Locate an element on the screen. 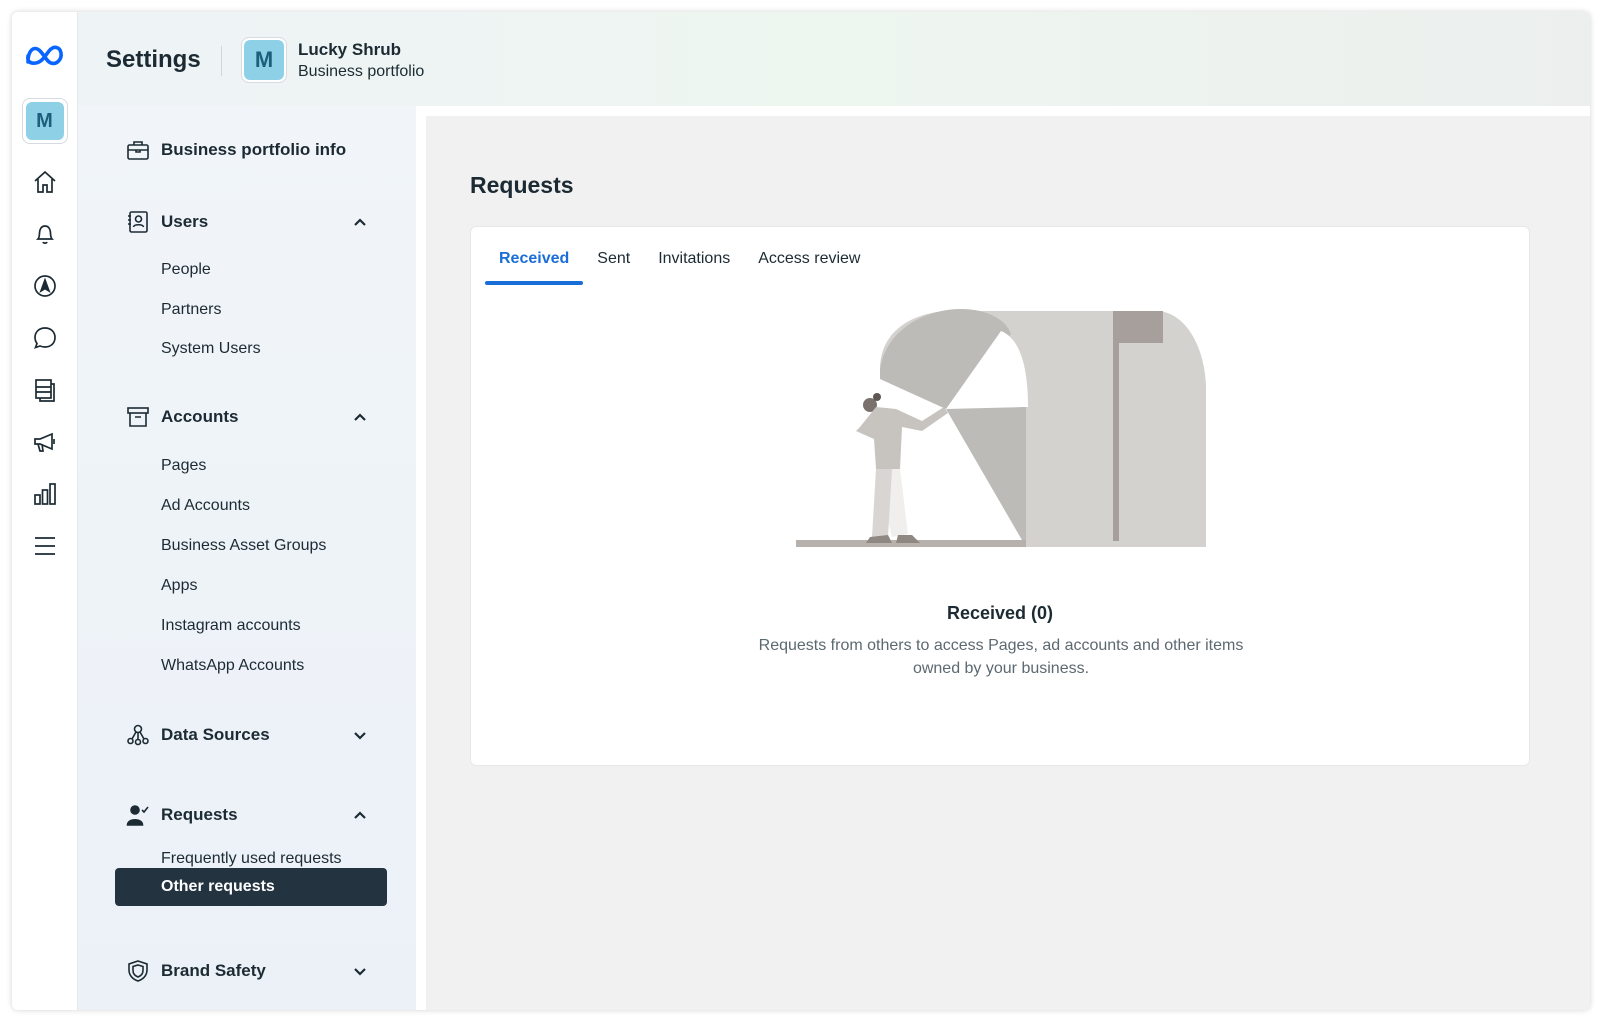  sidebar-item-business-asset-groups: Business Asset Groups is located at coordinates (243, 546).